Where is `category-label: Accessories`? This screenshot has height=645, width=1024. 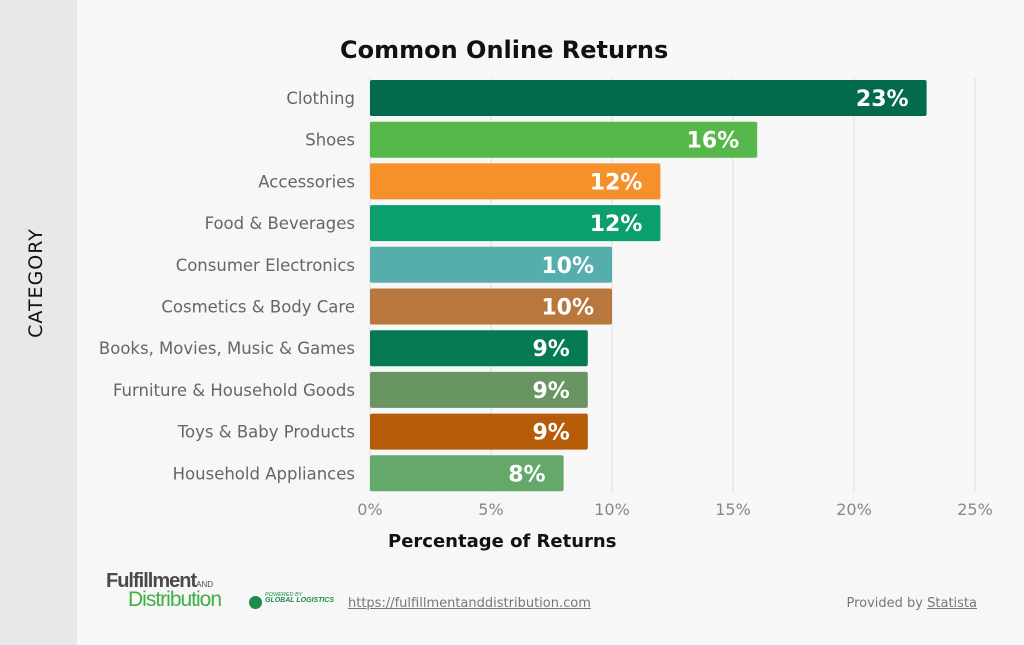 category-label: Accessories is located at coordinates (306, 181).